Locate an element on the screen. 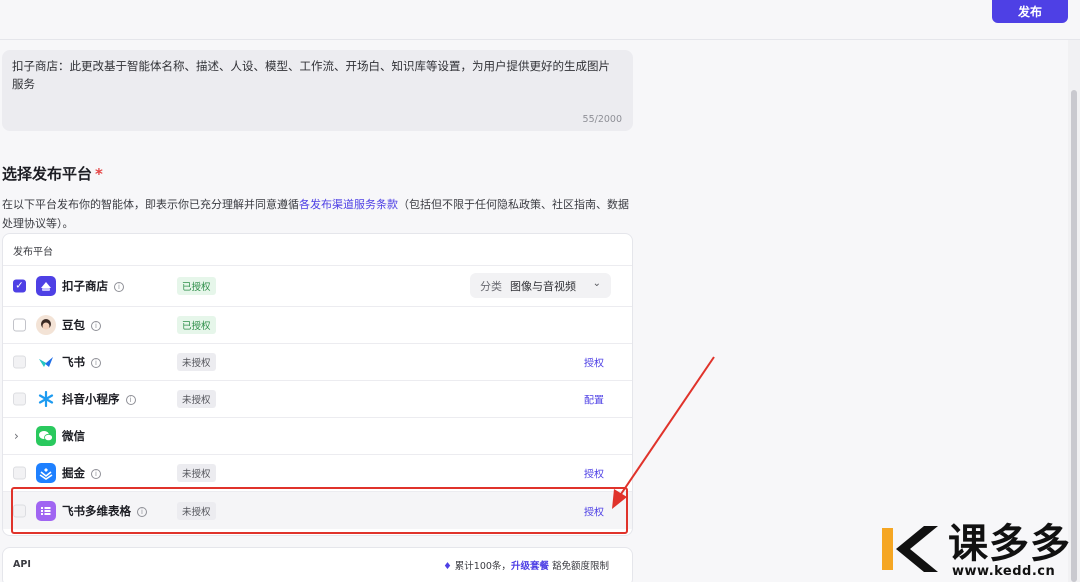 The height and width of the screenshot is (582, 1080). required-mark: * is located at coordinates (99, 174).